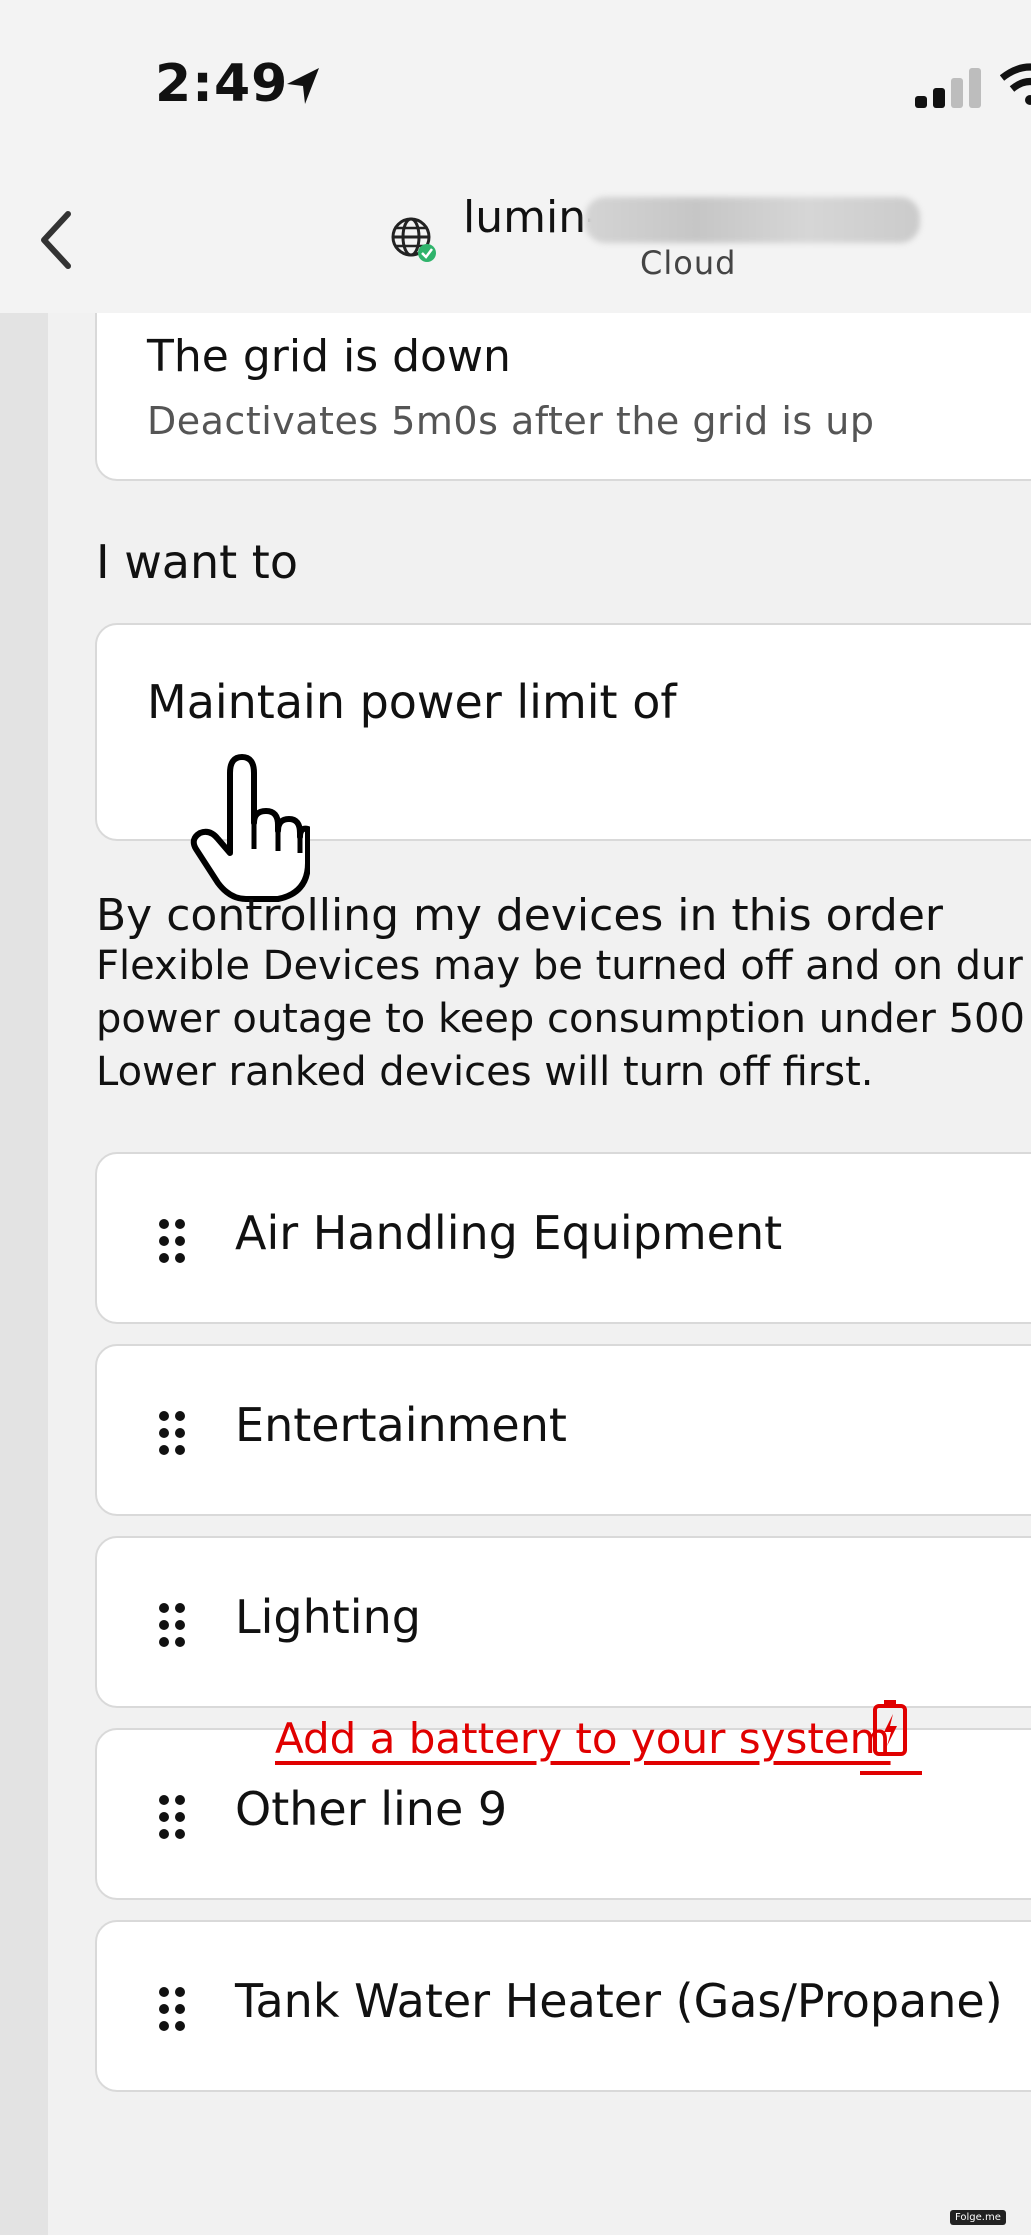 Image resolution: width=1031 pixels, height=2235 pixels. Describe the element at coordinates (329, 356) in the screenshot. I see `trigger-title: The grid is down` at that location.